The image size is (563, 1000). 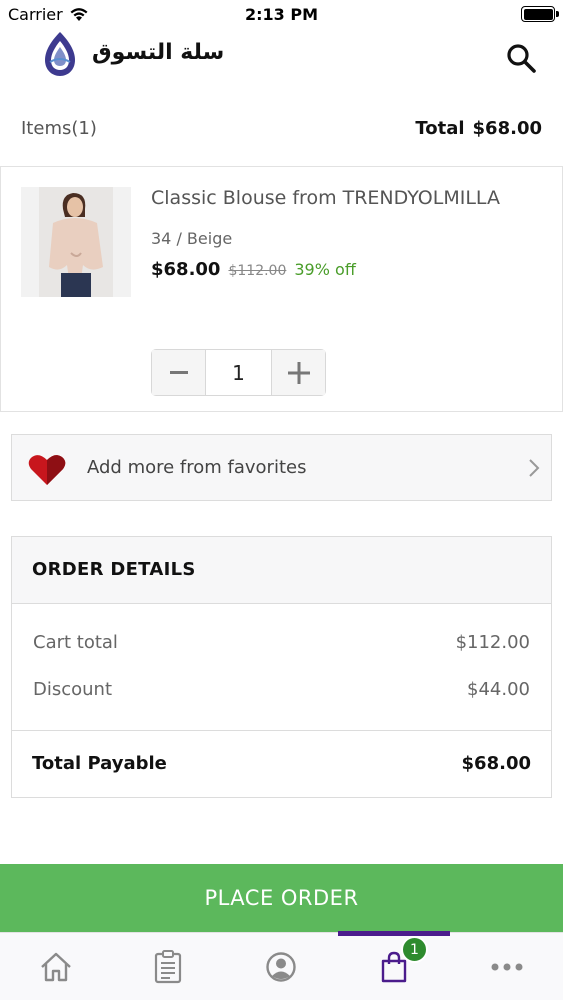 I want to click on discount-label: 39% off, so click(x=325, y=269).